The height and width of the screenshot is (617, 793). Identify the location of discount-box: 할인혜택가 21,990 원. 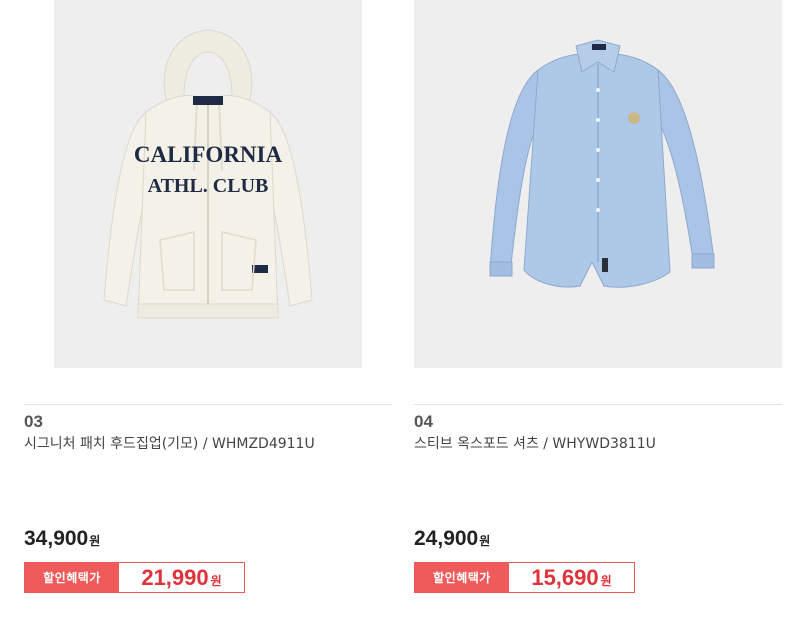
(134, 577).